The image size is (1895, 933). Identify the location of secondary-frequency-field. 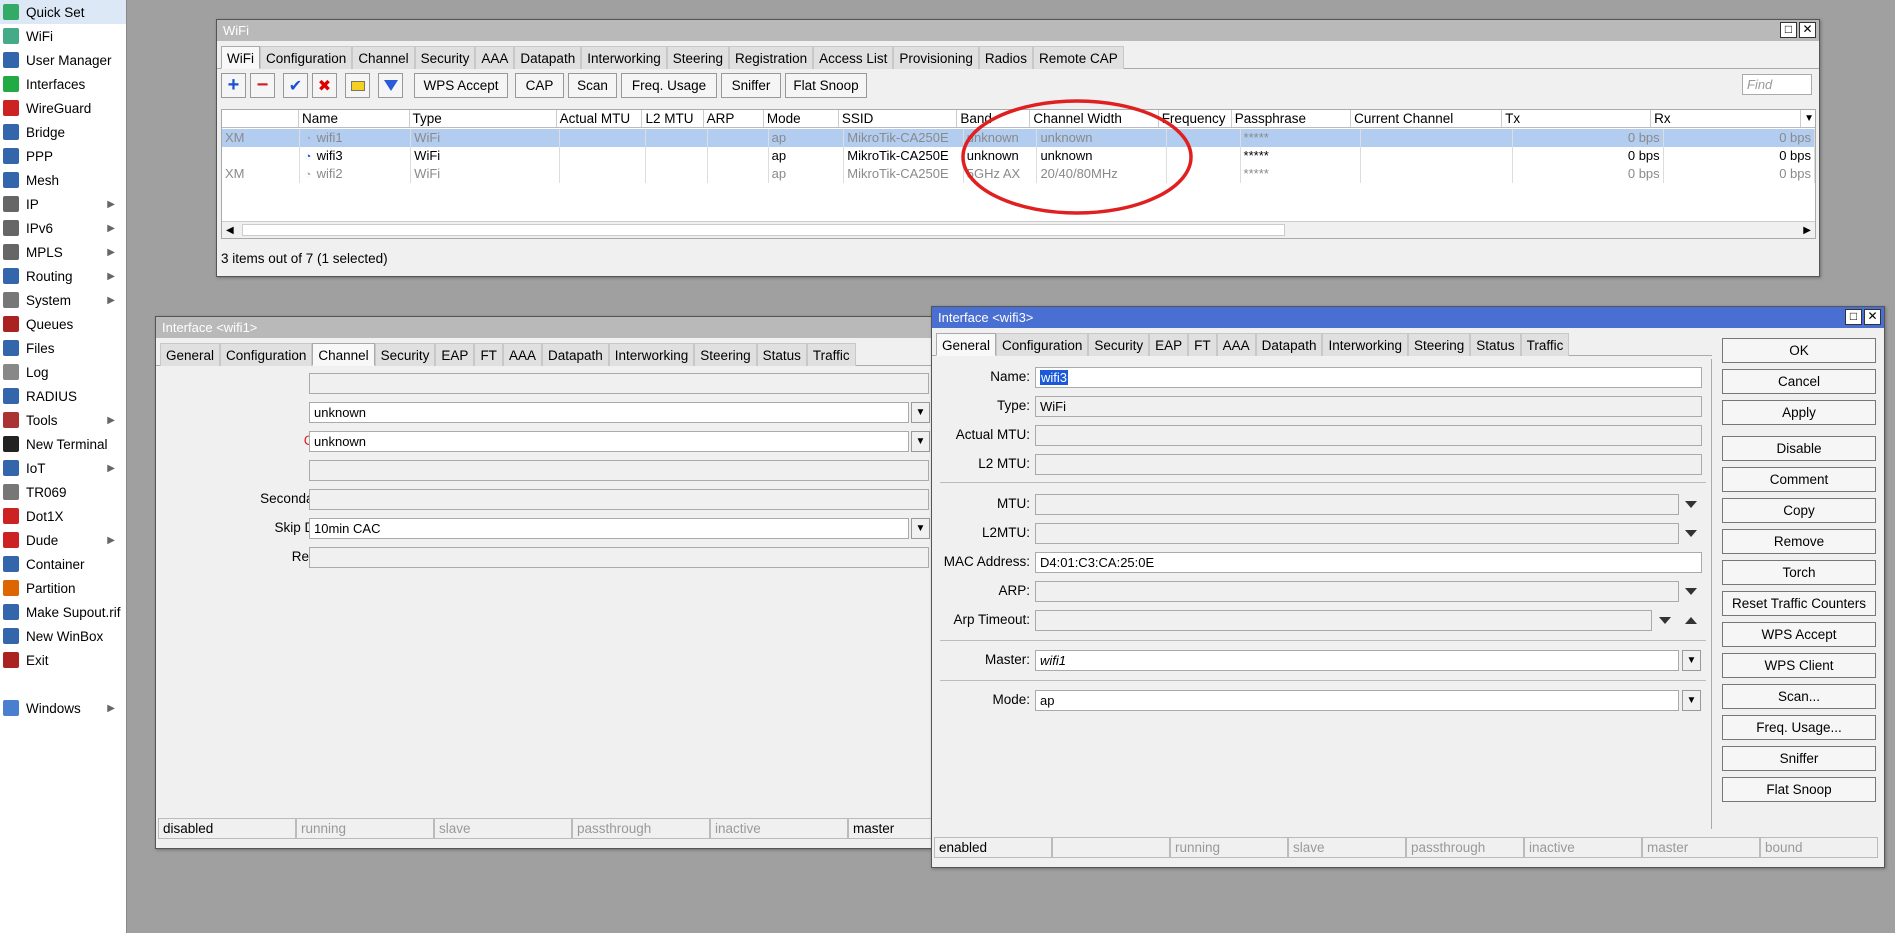
(619, 499).